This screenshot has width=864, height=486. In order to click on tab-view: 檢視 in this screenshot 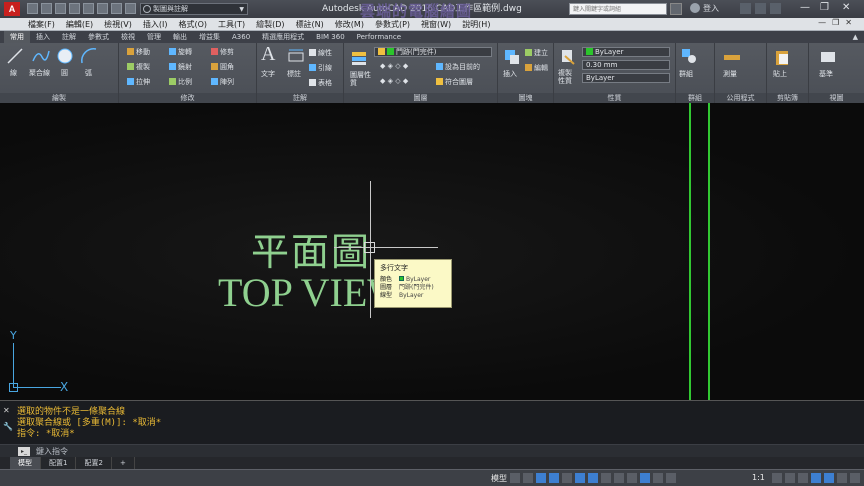, I will do `click(128, 37)`.